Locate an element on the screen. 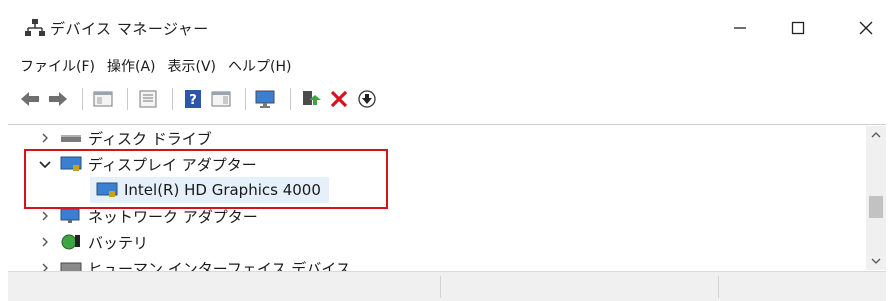 This screenshot has width=888, height=301. minimize-icon is located at coordinates (740, 28).